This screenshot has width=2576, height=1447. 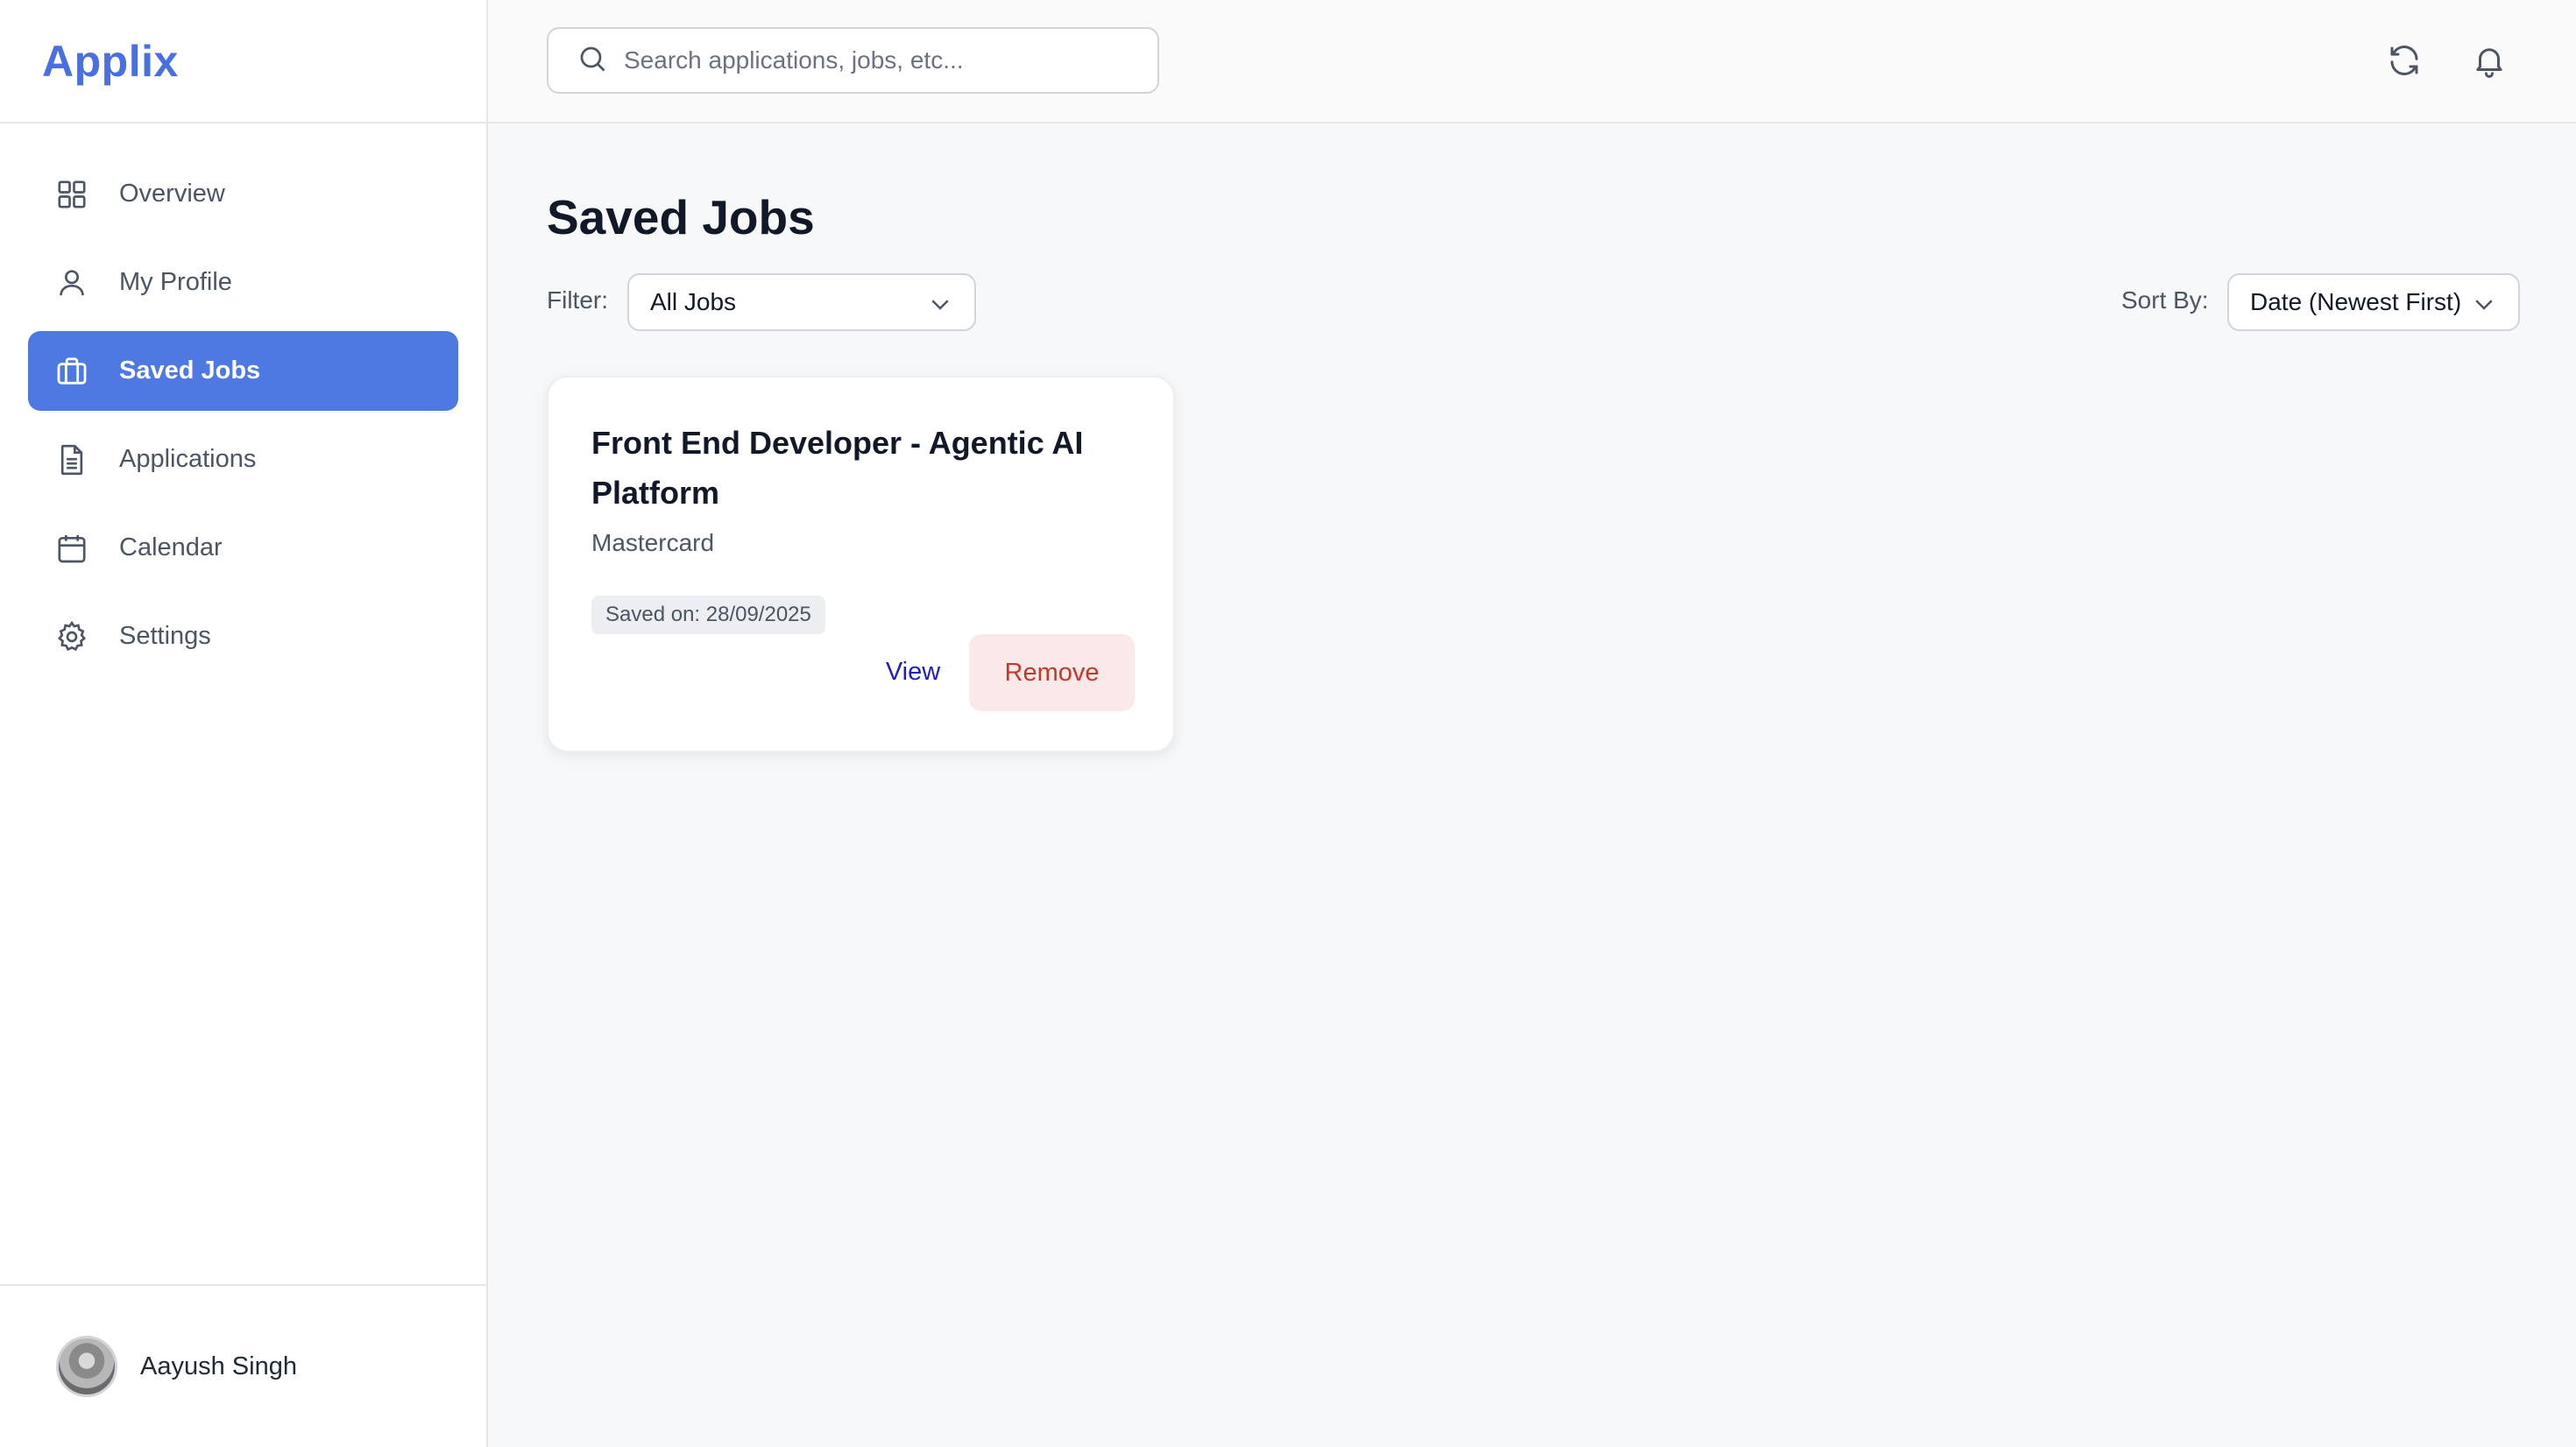 I want to click on grid-icon, so click(x=71, y=194).